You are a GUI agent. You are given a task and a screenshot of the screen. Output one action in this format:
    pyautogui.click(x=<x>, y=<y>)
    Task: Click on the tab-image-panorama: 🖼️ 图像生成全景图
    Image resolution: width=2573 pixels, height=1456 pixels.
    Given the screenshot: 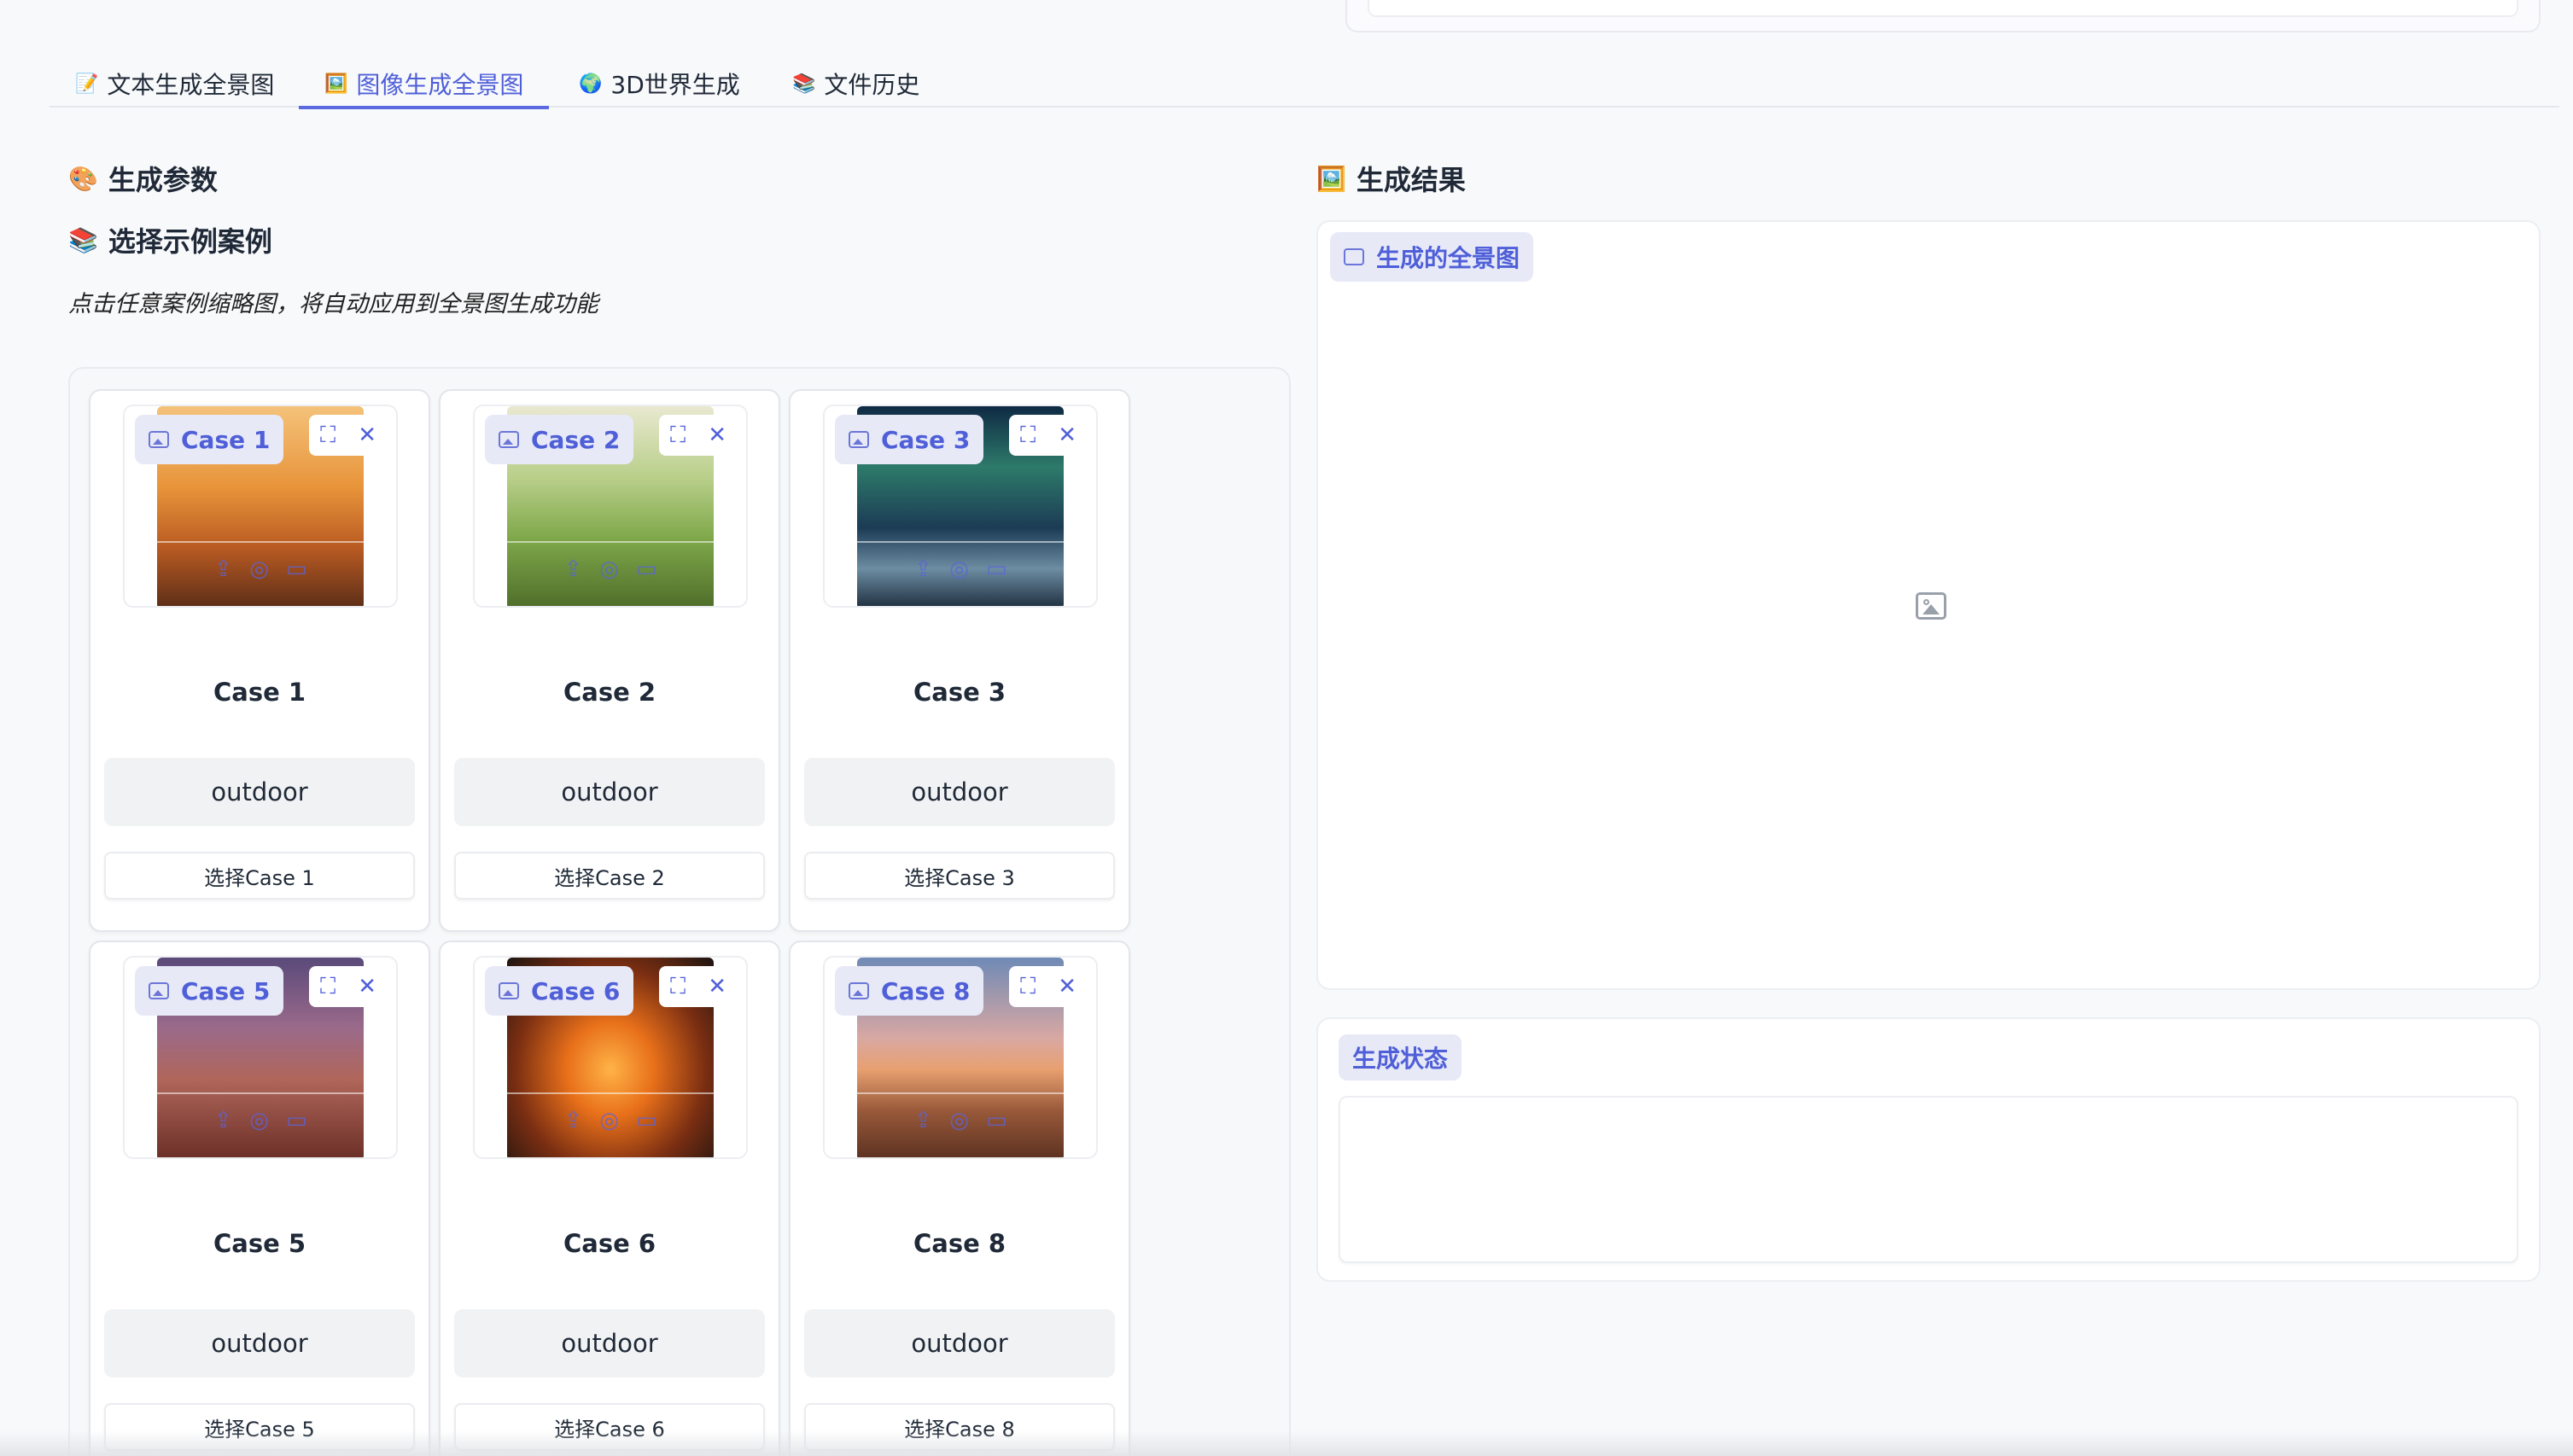 What is the action you would take?
    pyautogui.click(x=424, y=84)
    